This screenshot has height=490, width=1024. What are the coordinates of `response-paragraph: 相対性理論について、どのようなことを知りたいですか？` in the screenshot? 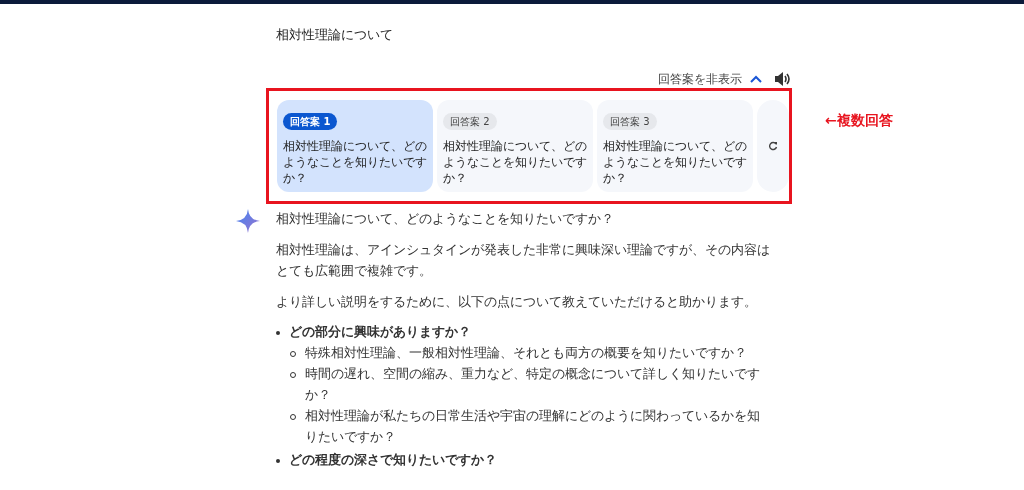 It's located at (445, 219).